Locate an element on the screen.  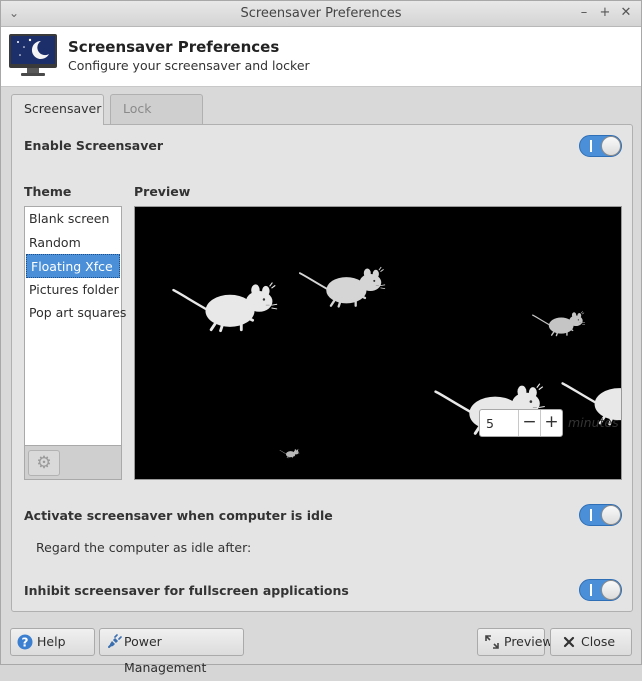
enable-screensaver-switch is located at coordinates (600, 146).